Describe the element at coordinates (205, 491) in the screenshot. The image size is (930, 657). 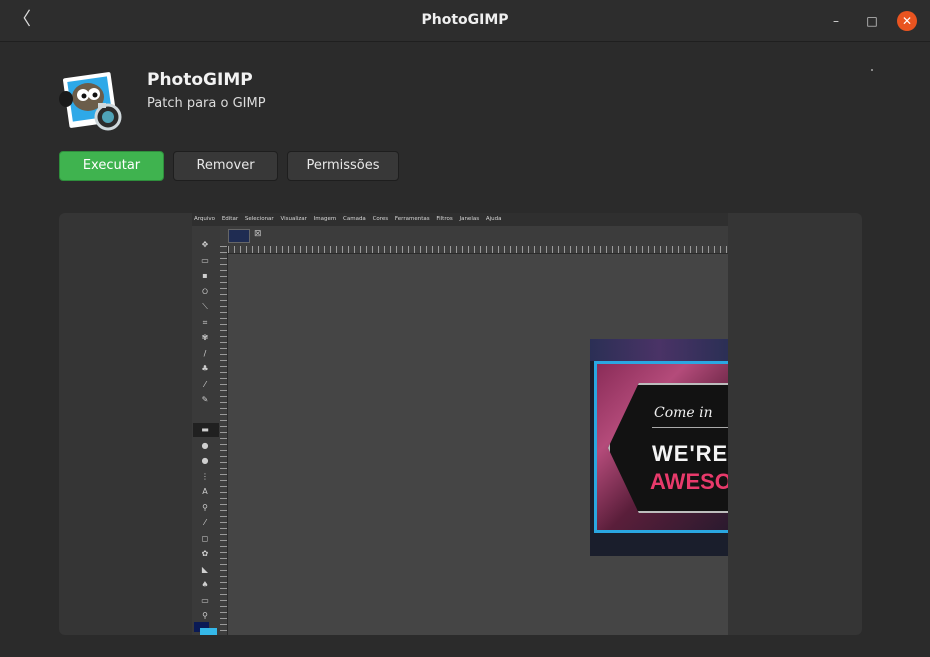
I see `text-tool-icon: A` at that location.